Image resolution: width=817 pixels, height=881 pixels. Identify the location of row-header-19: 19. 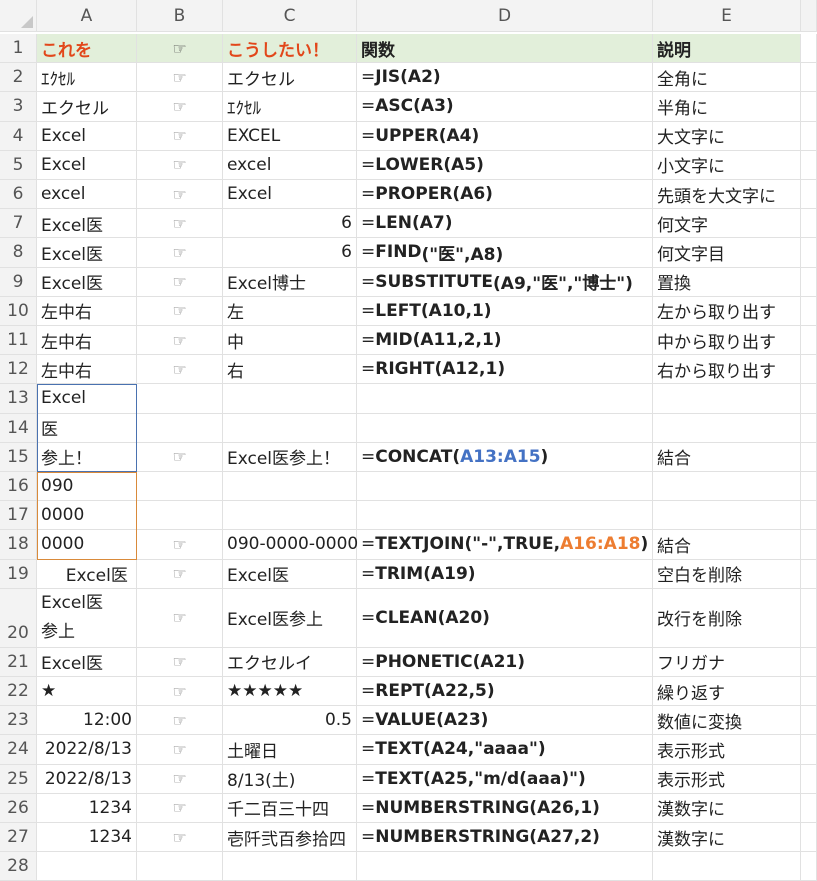
(18, 574).